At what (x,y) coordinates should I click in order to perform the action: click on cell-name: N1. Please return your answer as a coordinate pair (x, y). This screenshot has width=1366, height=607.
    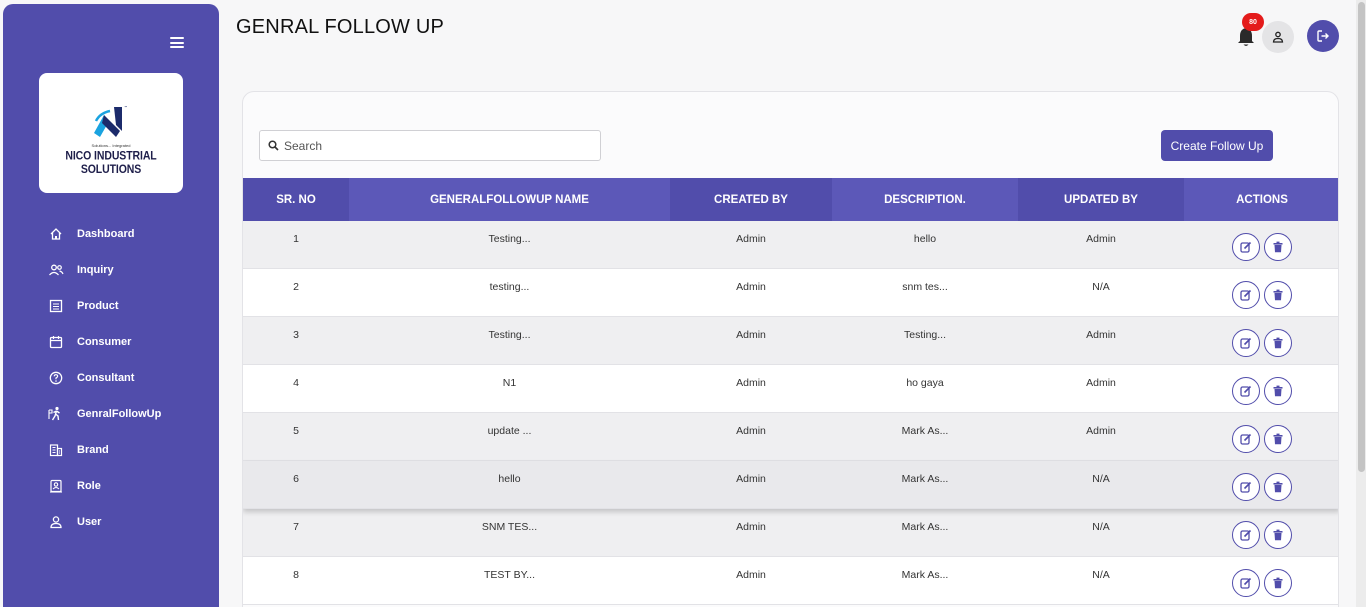
    Looking at the image, I should click on (509, 383).